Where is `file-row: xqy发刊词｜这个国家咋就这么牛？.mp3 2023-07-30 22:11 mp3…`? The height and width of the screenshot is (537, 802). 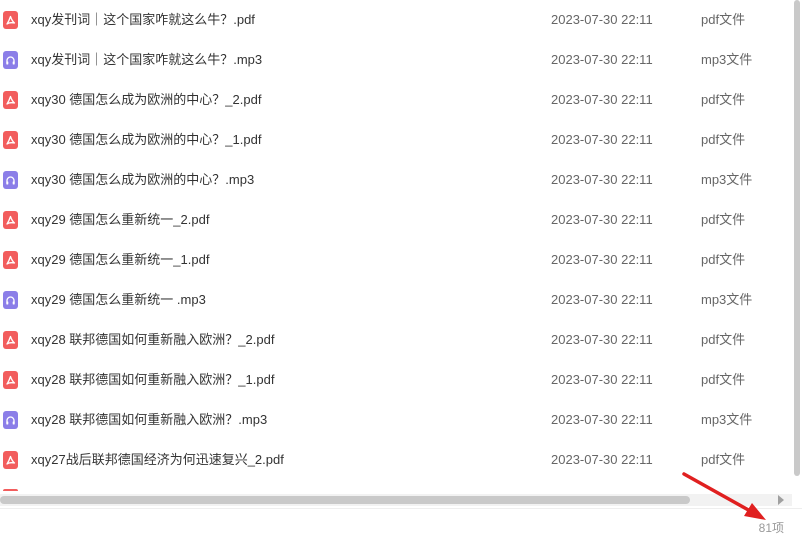
file-row: xqy发刊词｜这个国家咋就这么牛？.mp3 2023-07-30 22:11 mp3… is located at coordinates (395, 60).